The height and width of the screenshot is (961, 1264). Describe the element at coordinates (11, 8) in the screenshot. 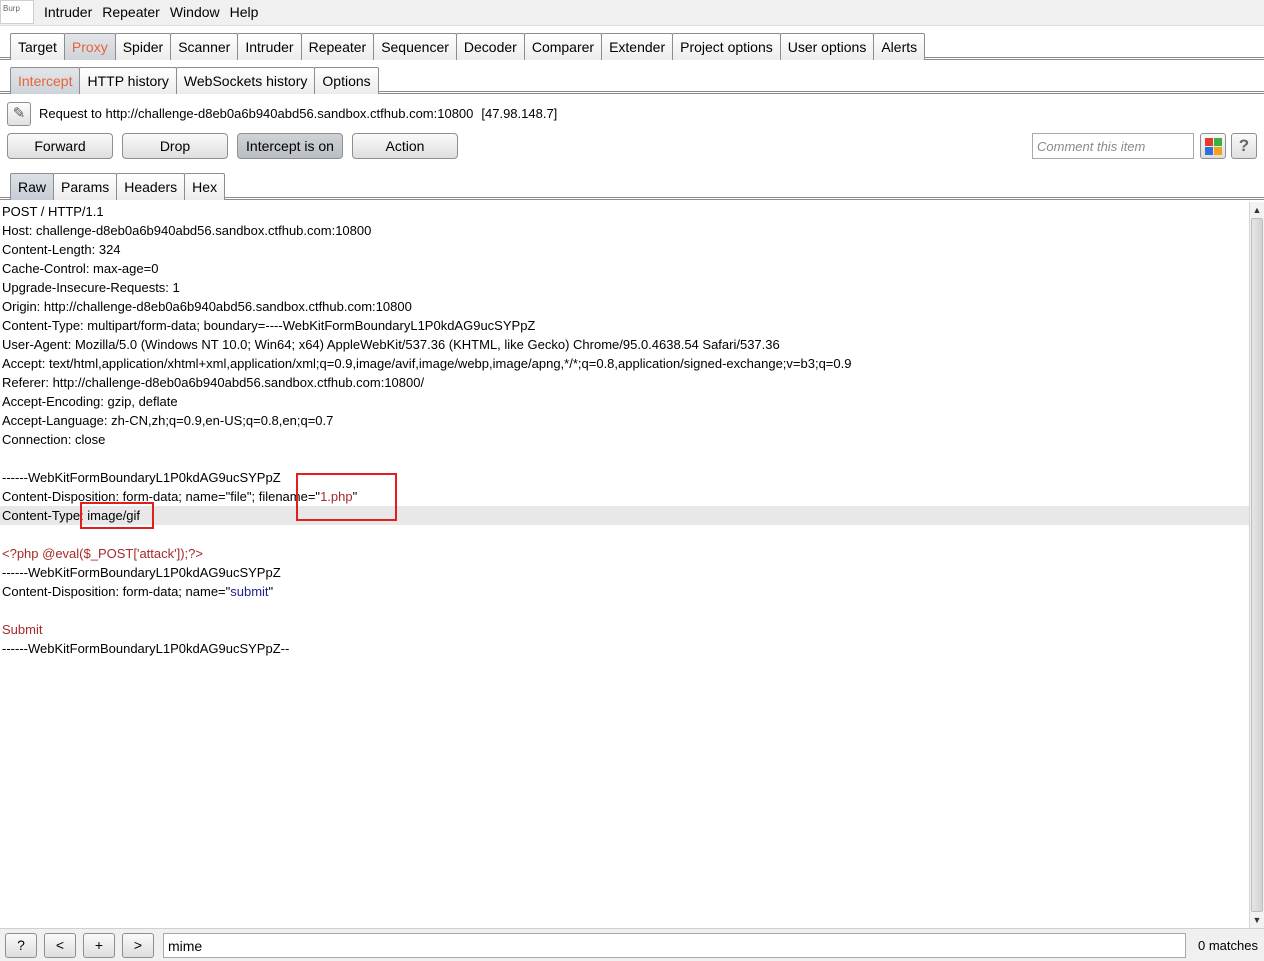

I see `app-icon-label: Burp` at that location.